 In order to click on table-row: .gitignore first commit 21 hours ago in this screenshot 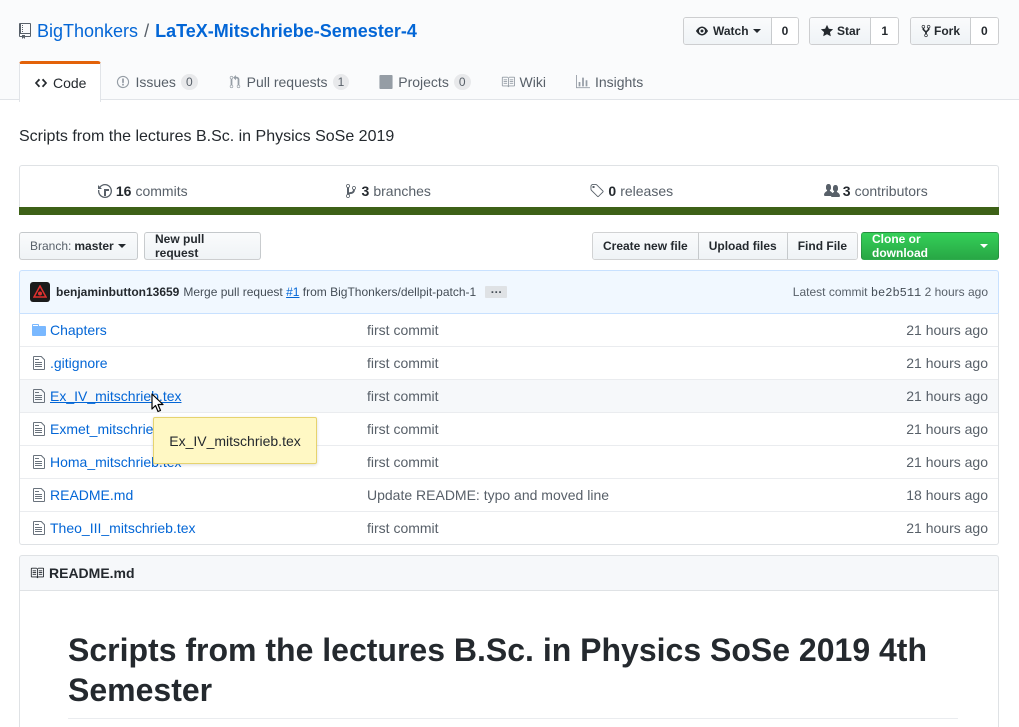, I will do `click(509, 362)`.